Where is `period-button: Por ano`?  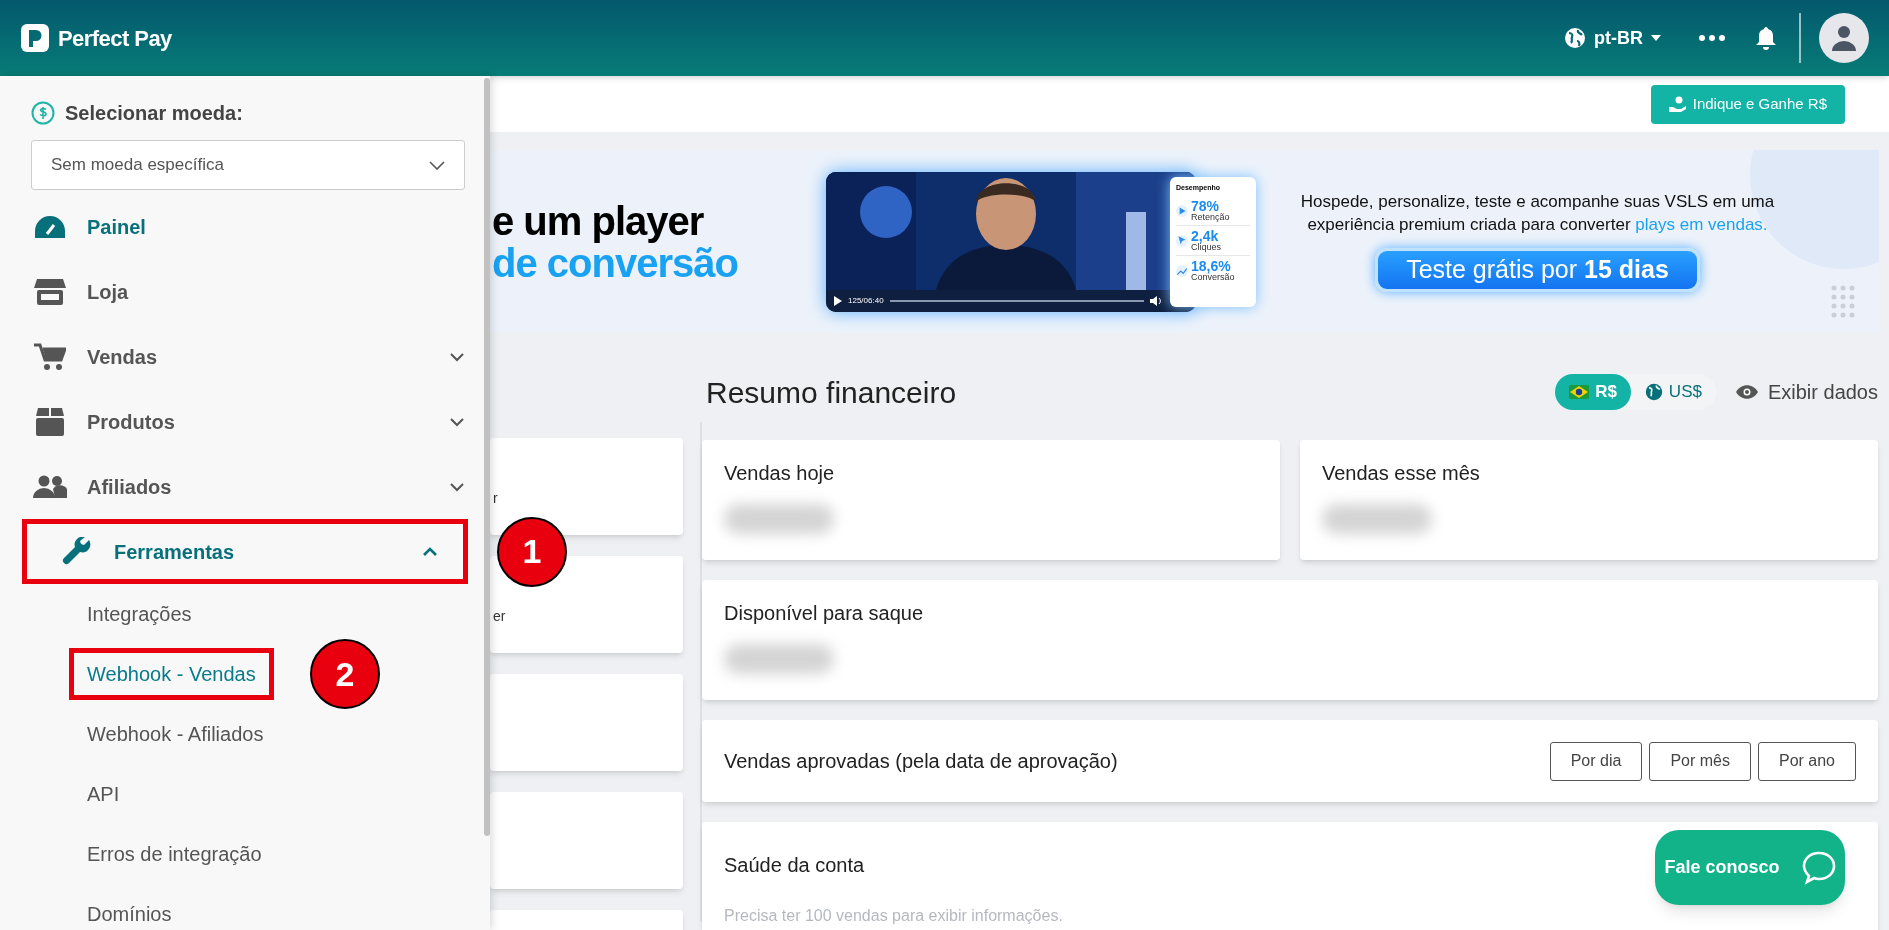
period-button: Por ano is located at coordinates (1806, 761).